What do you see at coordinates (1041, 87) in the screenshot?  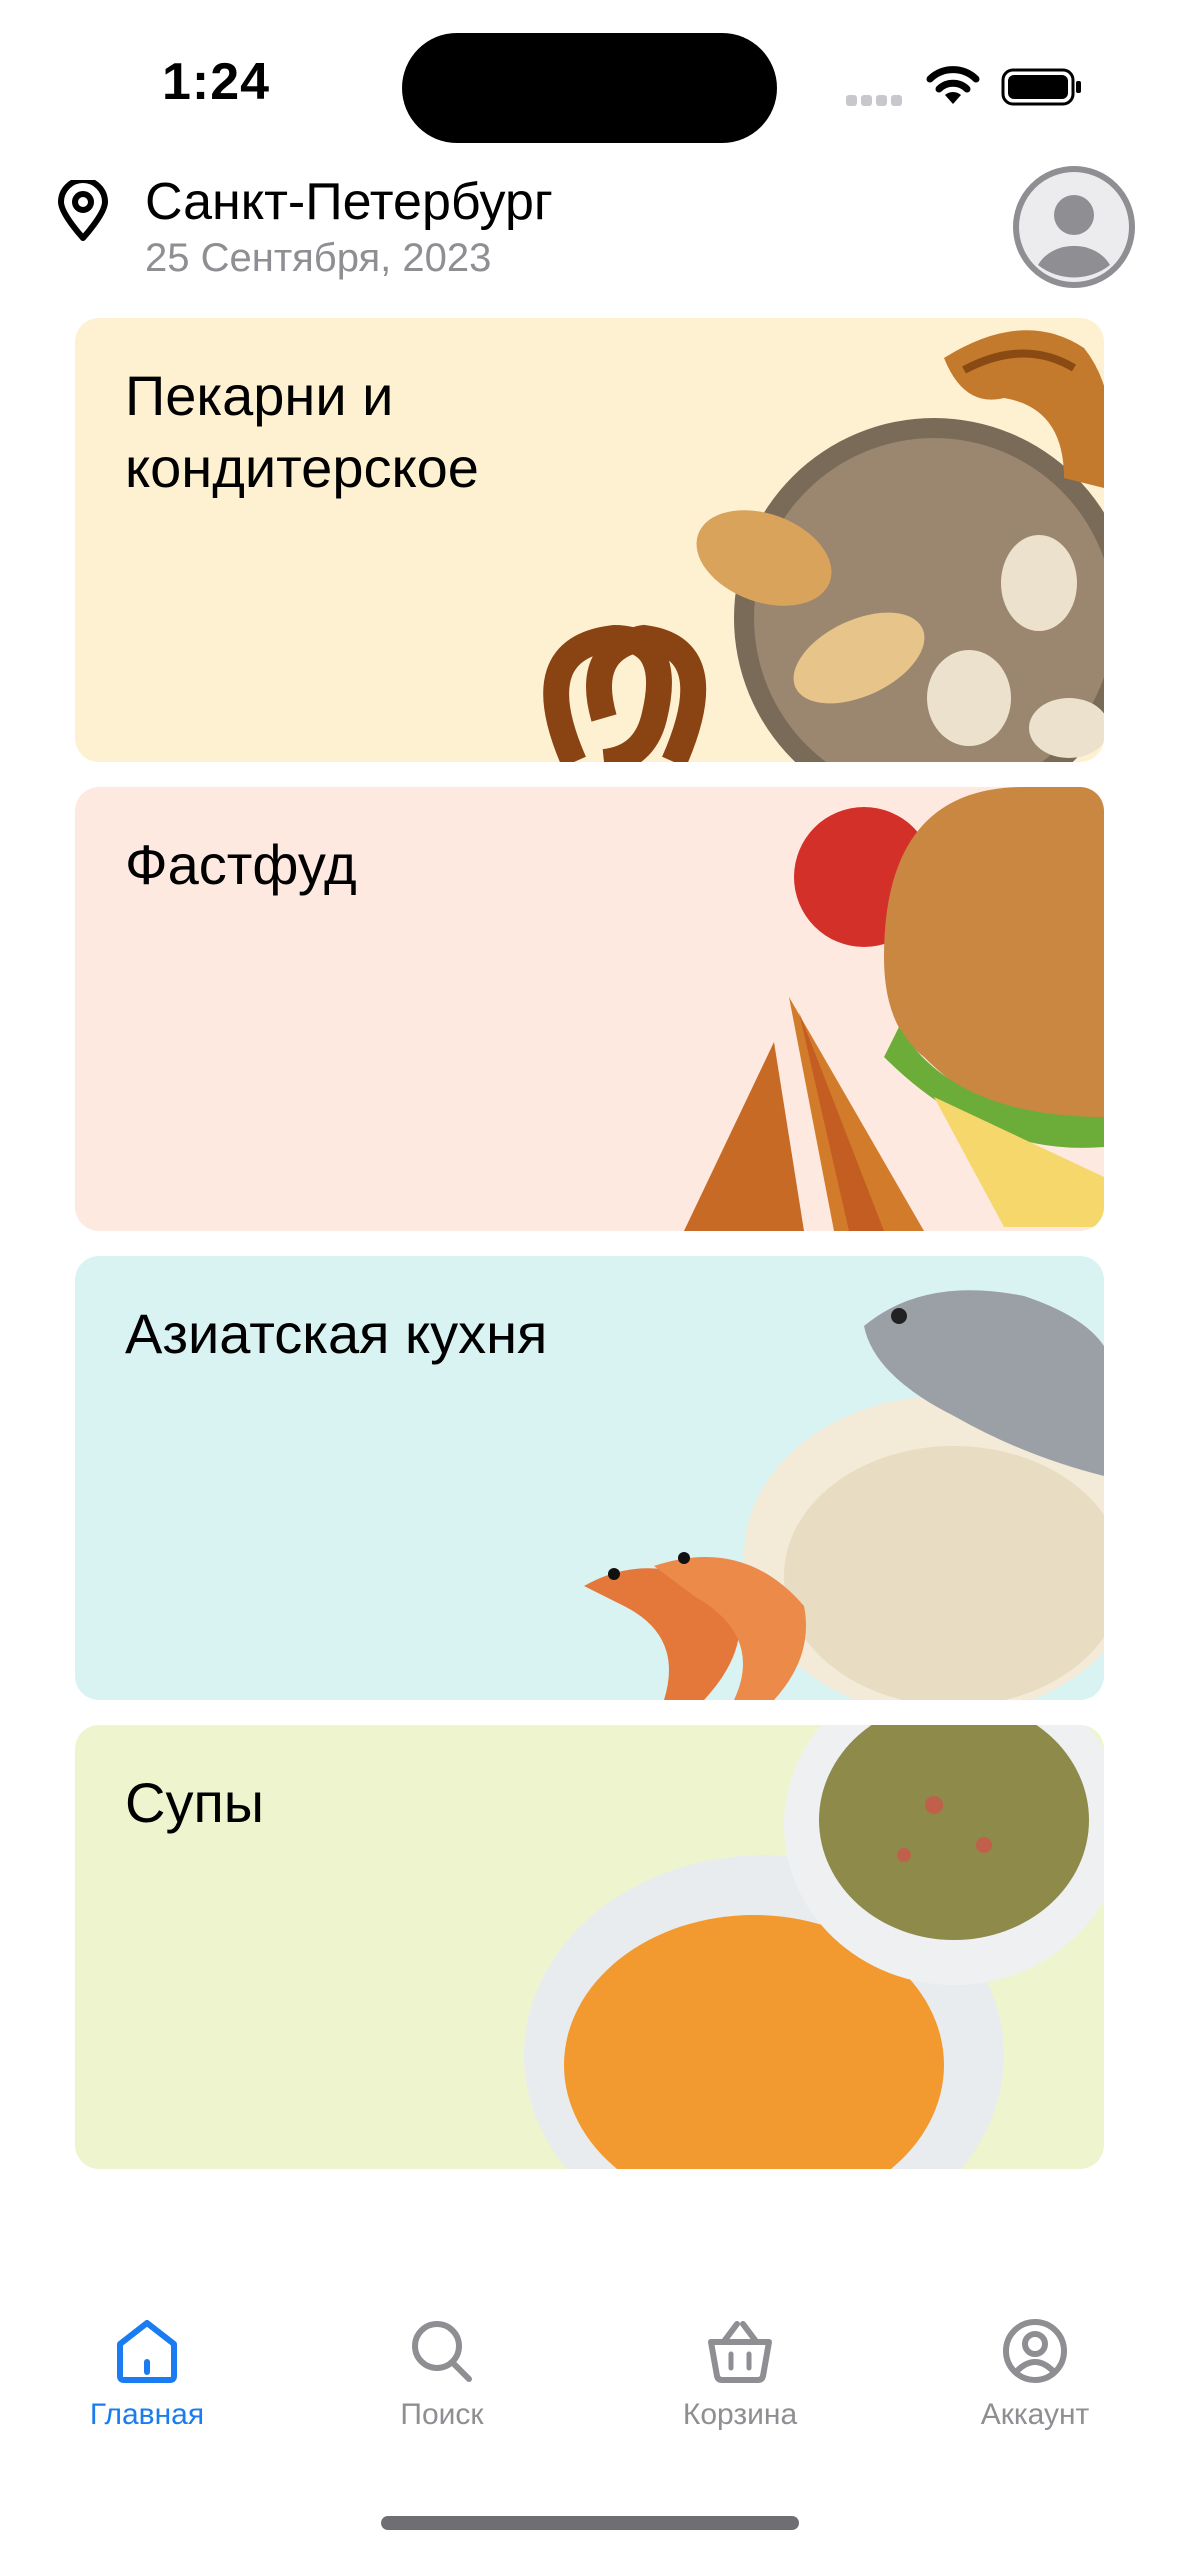 I see `battery-icon` at bounding box center [1041, 87].